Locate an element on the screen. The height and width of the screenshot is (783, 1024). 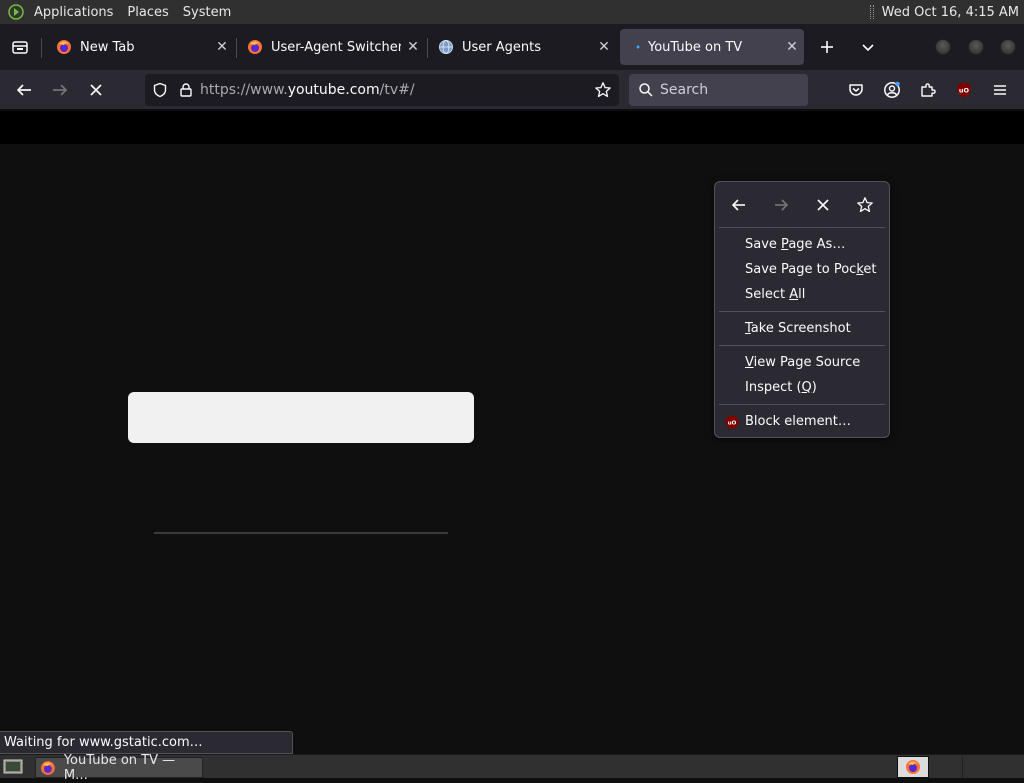
minimize-button is located at coordinates (943, 47).